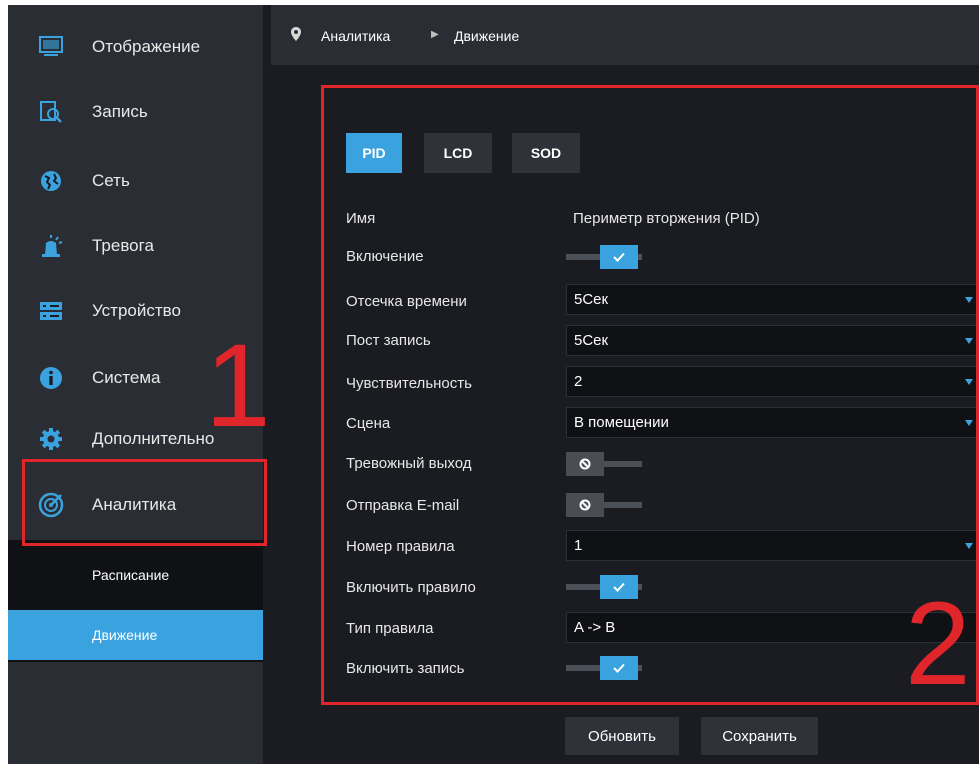  Describe the element at coordinates (487, 36) in the screenshot. I see `breadcrumb-motion: Движение` at that location.